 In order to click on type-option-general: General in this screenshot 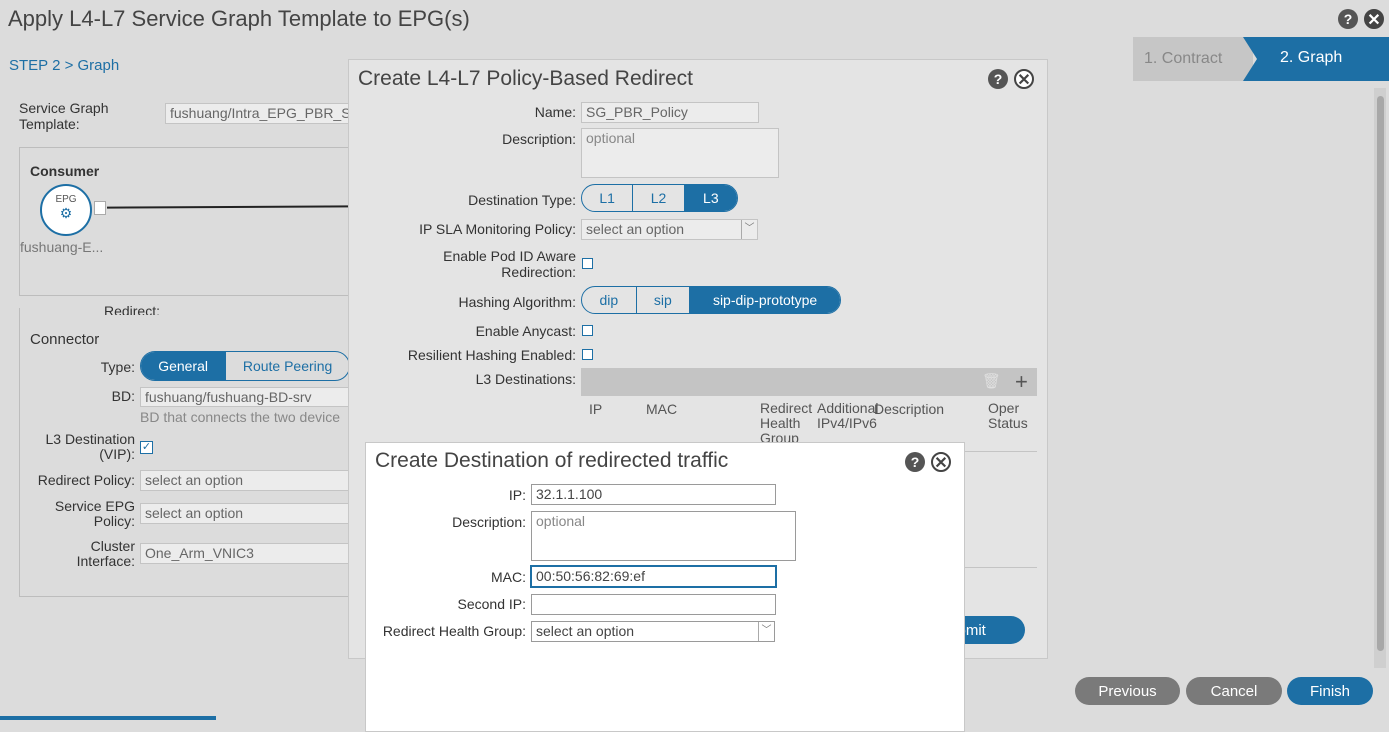, I will do `click(184, 366)`.